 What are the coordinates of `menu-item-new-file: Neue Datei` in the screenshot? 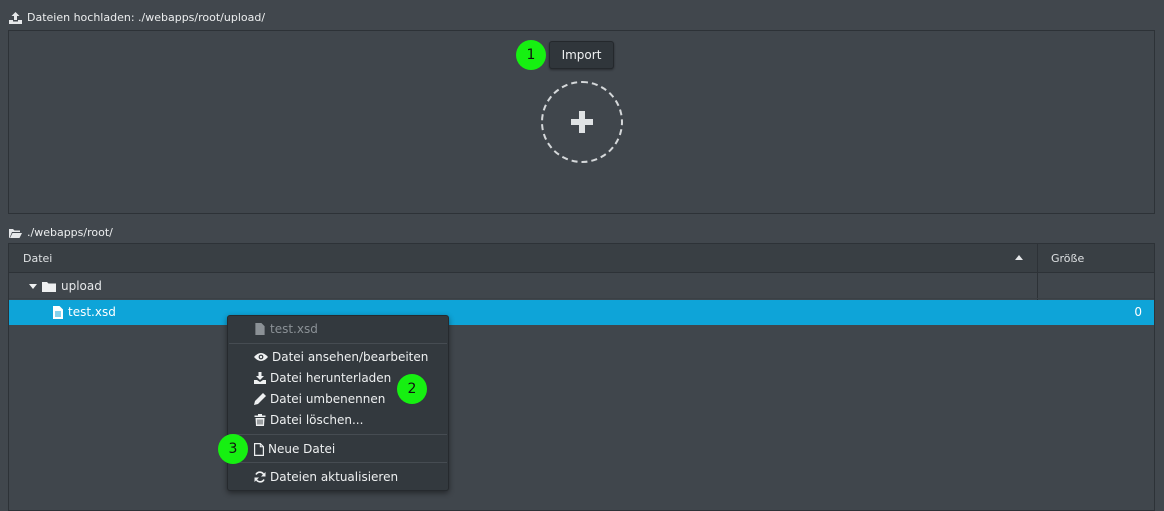 It's located at (294, 449).